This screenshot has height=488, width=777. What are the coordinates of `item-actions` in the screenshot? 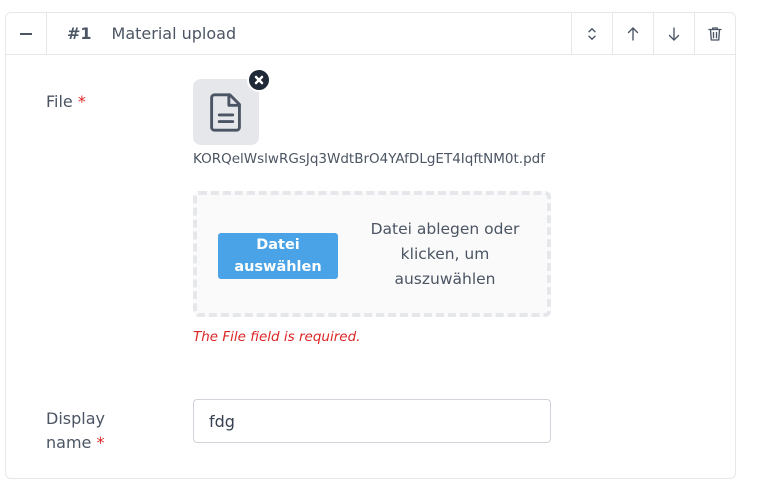 It's located at (653, 33).